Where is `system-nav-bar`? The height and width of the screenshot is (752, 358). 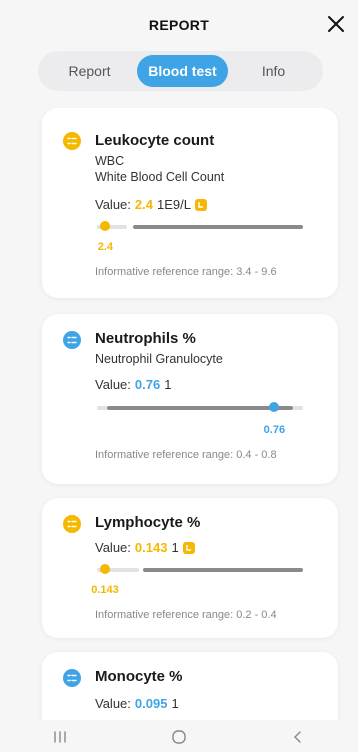 system-nav-bar is located at coordinates (179, 737).